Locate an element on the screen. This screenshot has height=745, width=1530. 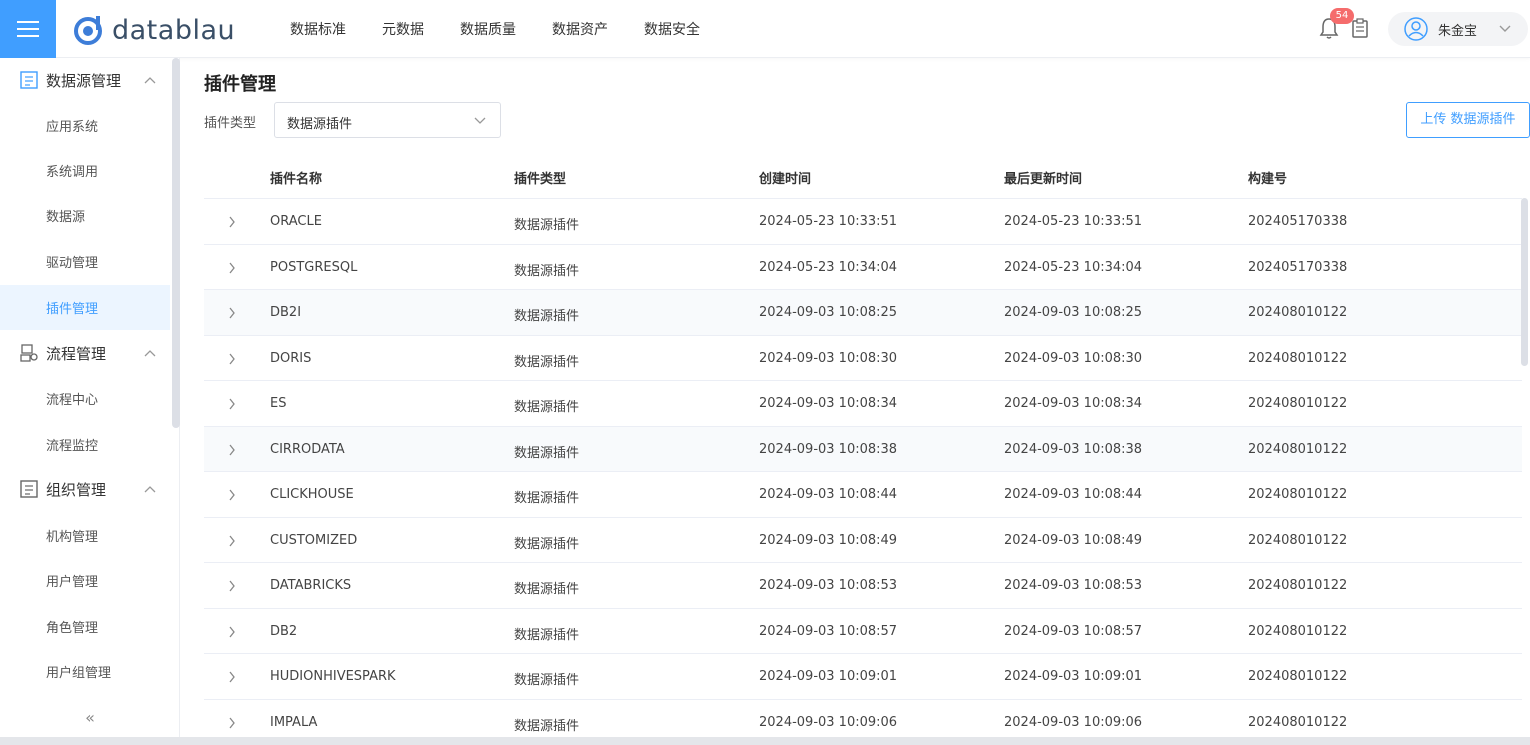
cell-created-time: 2024-05-23 10:34:04 is located at coordinates (828, 267).